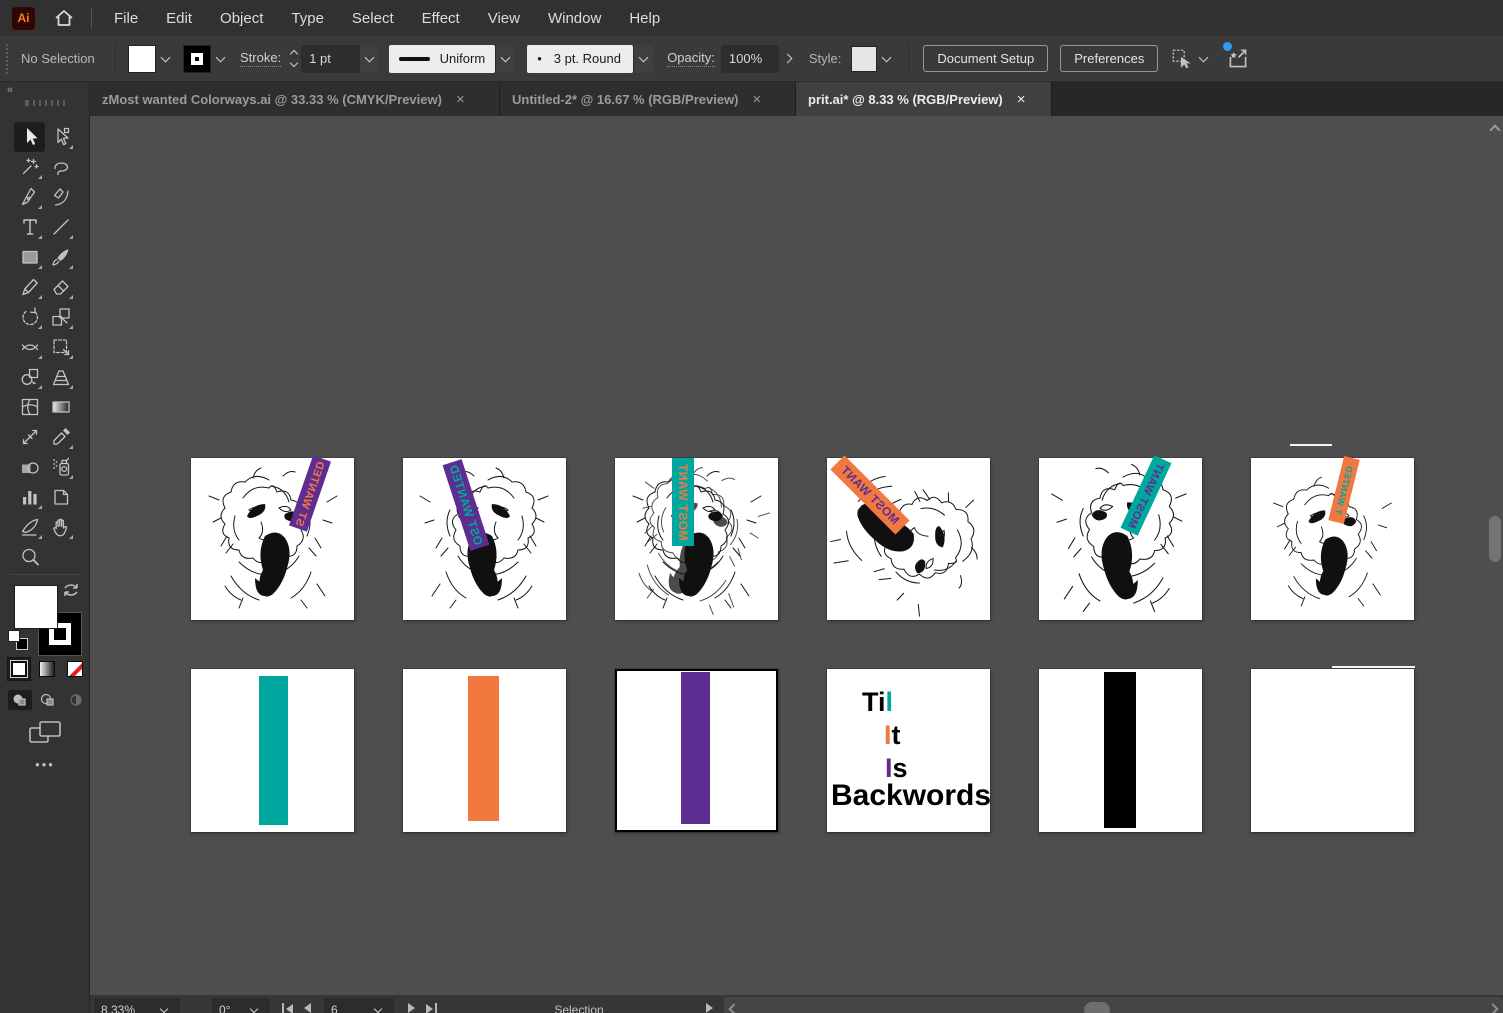 Image resolution: width=1503 pixels, height=1013 pixels. What do you see at coordinates (359, 1005) in the screenshot?
I see `artboard-number-input: 6` at bounding box center [359, 1005].